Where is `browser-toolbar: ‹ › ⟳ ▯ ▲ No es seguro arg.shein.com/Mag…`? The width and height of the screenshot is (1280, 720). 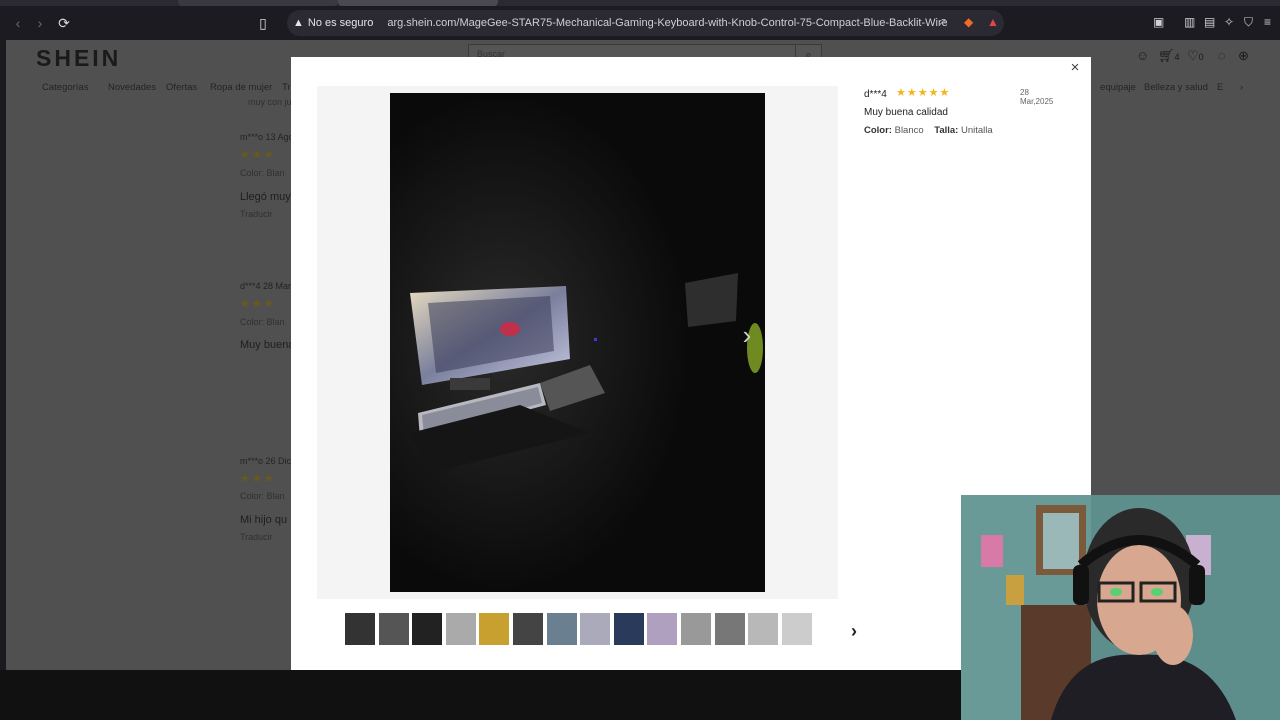 browser-toolbar: ‹ › ⟳ ▯ ▲ No es seguro arg.shein.com/Mag… is located at coordinates (640, 23).